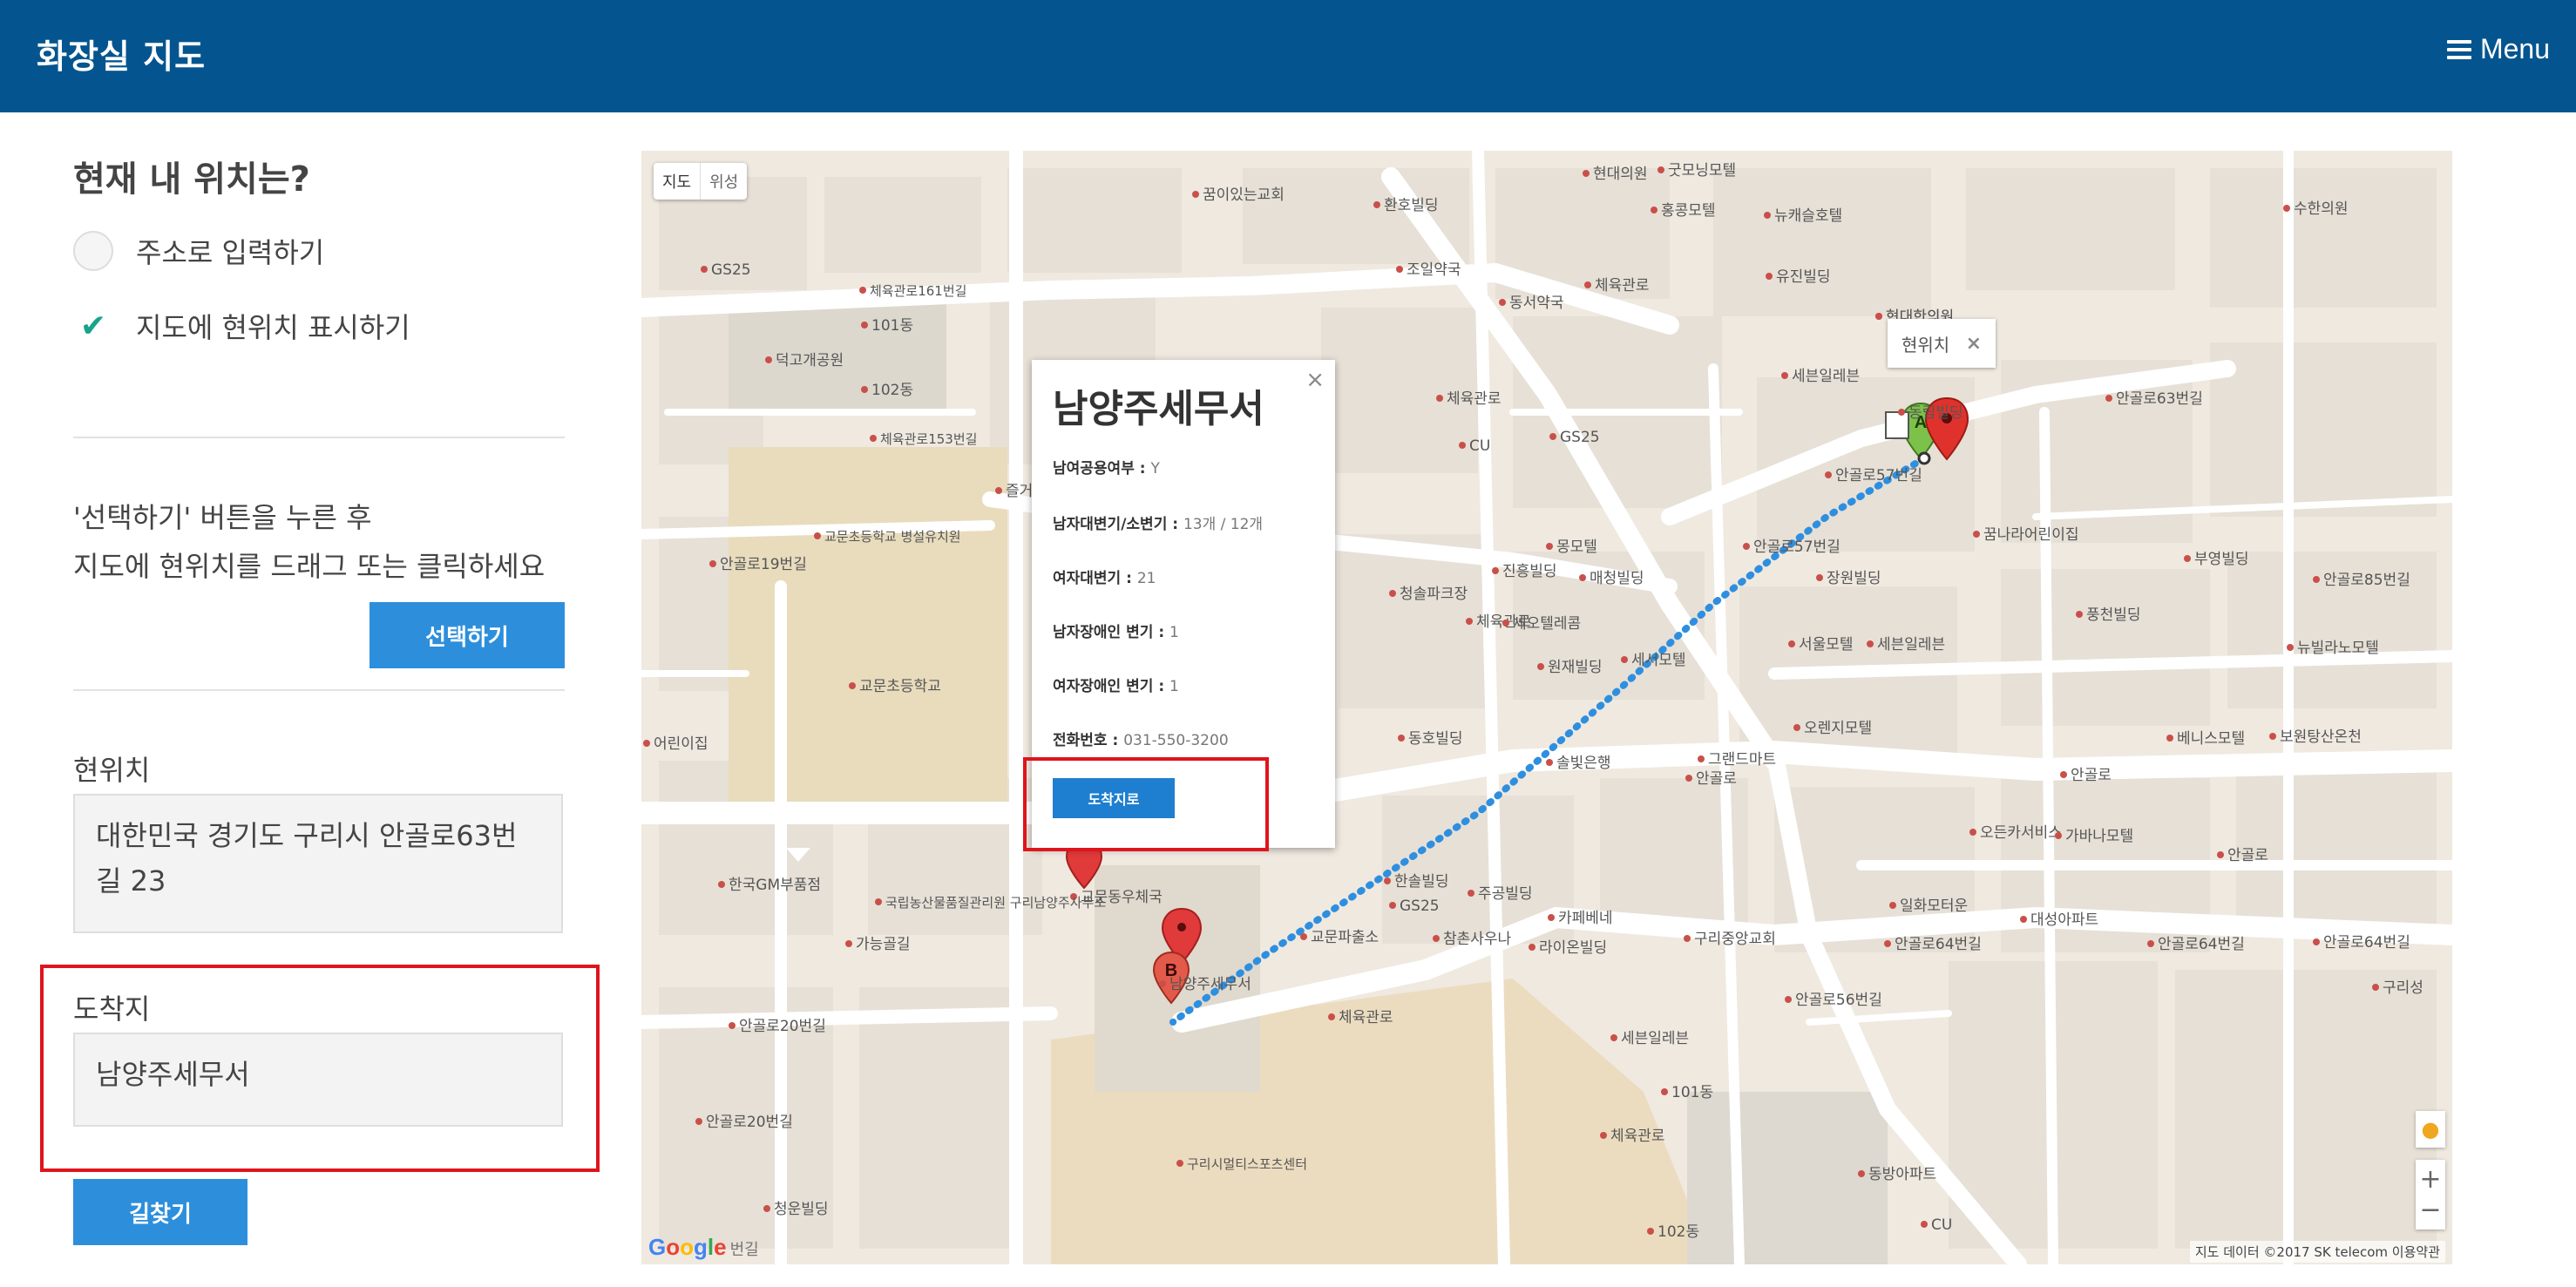  What do you see at coordinates (1210, 984) in the screenshot?
I see `poi-label: 남양주세무서` at bounding box center [1210, 984].